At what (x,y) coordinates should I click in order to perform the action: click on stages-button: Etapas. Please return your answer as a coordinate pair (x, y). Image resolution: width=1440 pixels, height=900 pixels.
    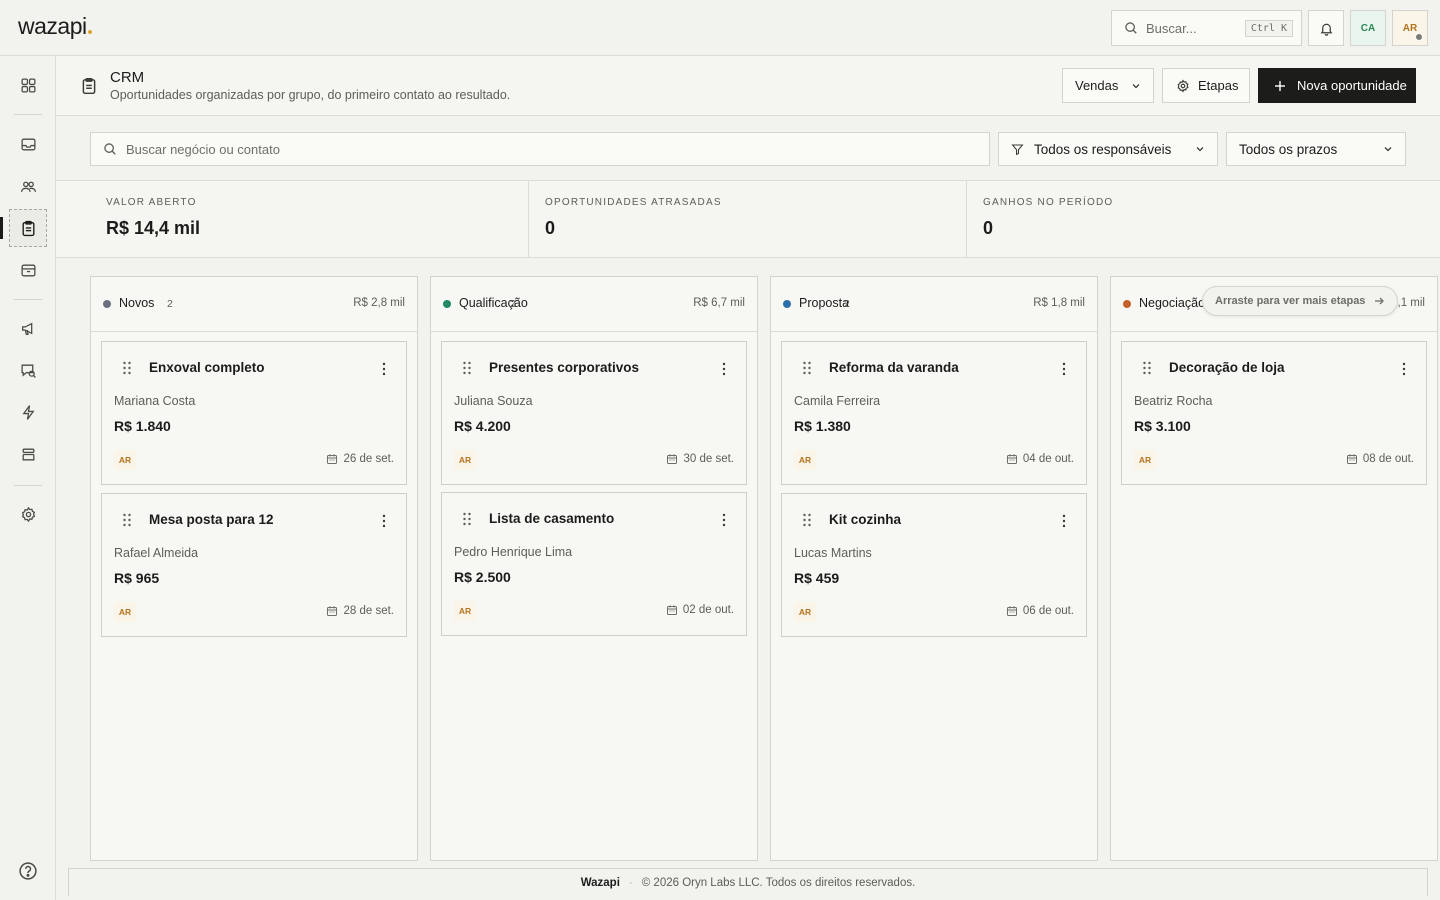
    Looking at the image, I should click on (1206, 85).